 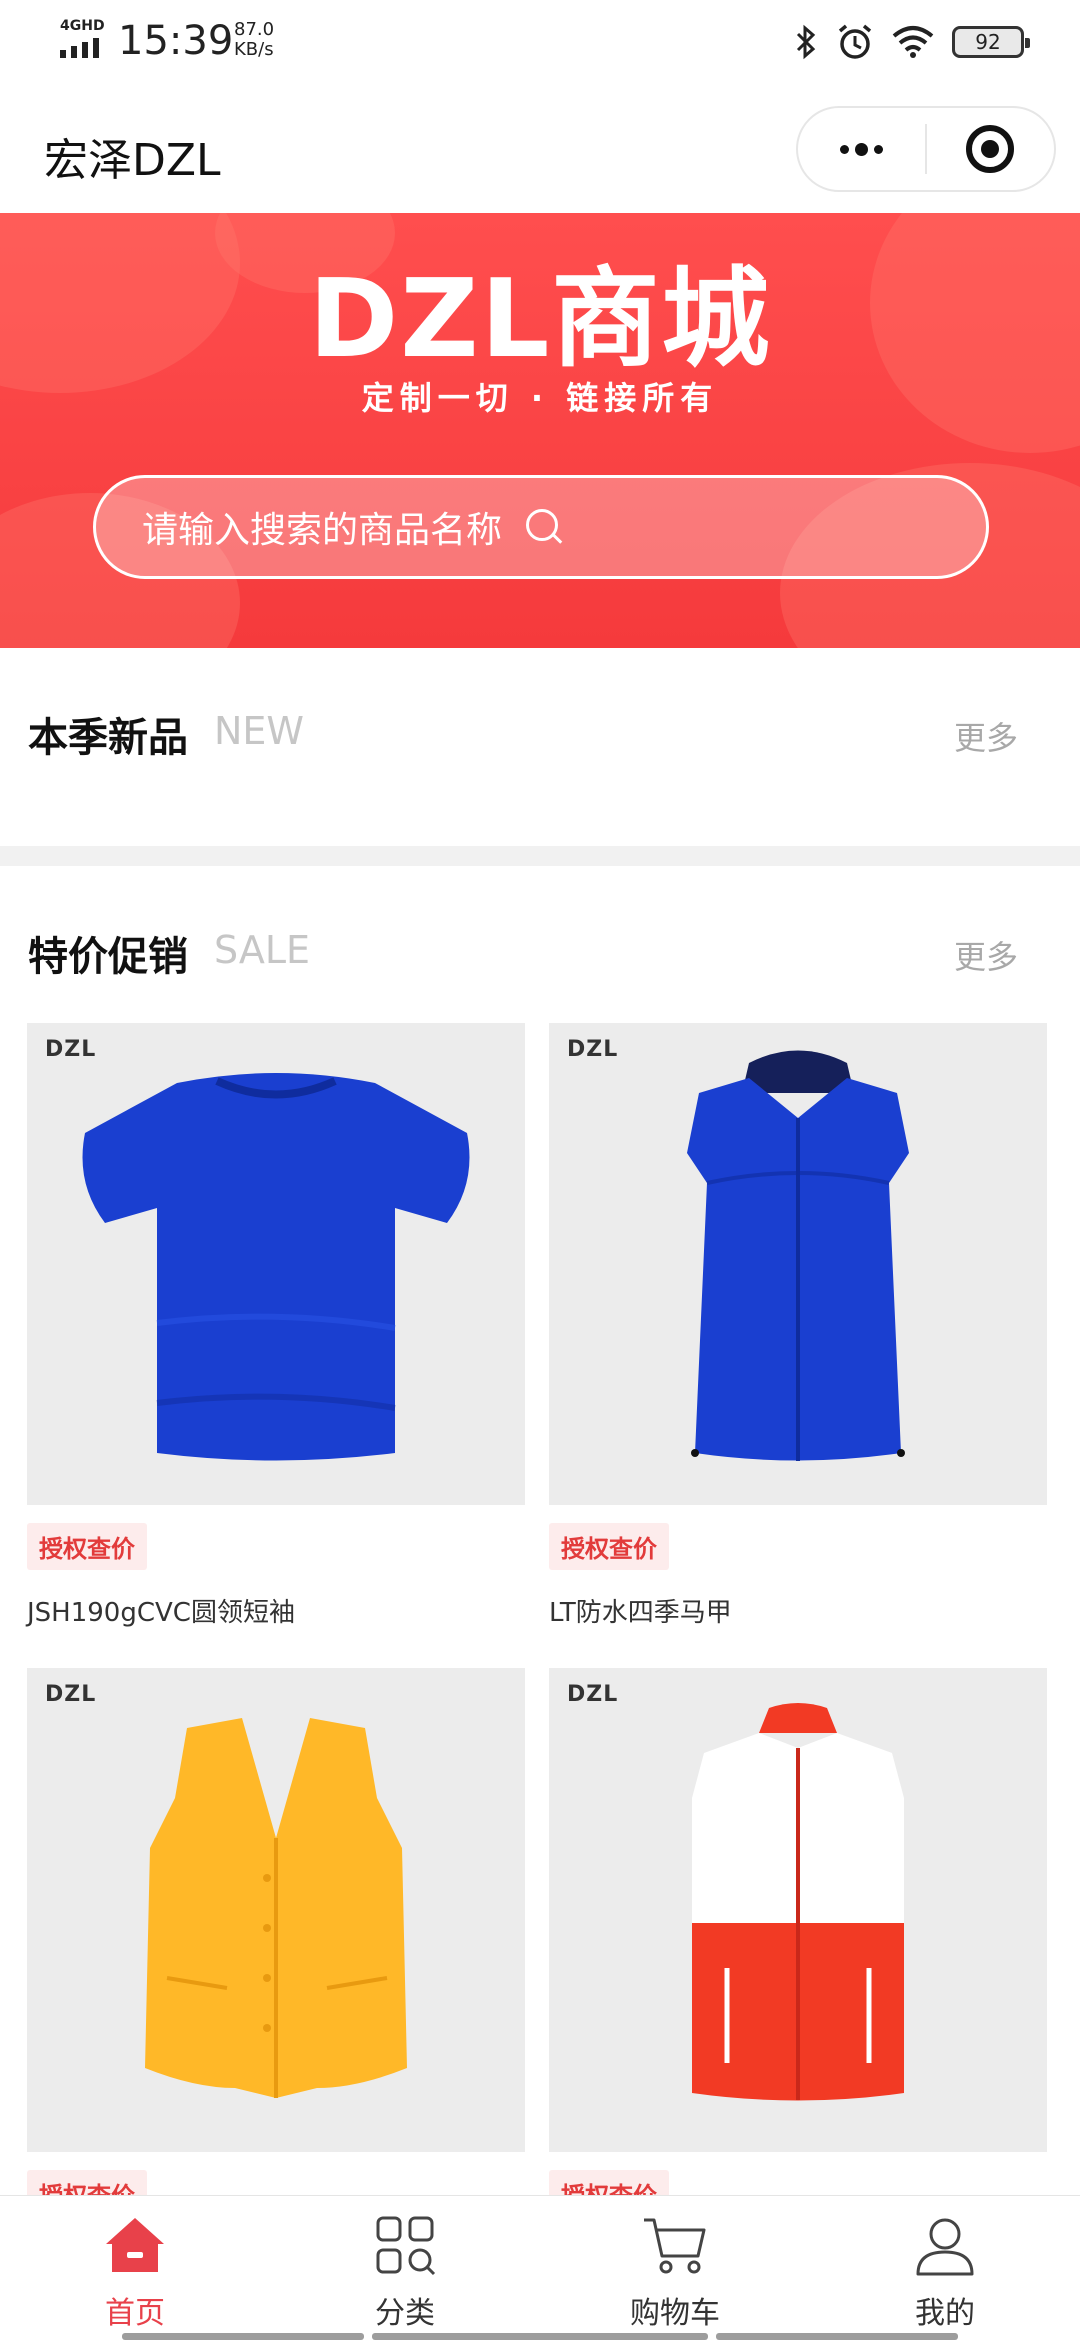 I want to click on home-icon, so click(x=135, y=2245).